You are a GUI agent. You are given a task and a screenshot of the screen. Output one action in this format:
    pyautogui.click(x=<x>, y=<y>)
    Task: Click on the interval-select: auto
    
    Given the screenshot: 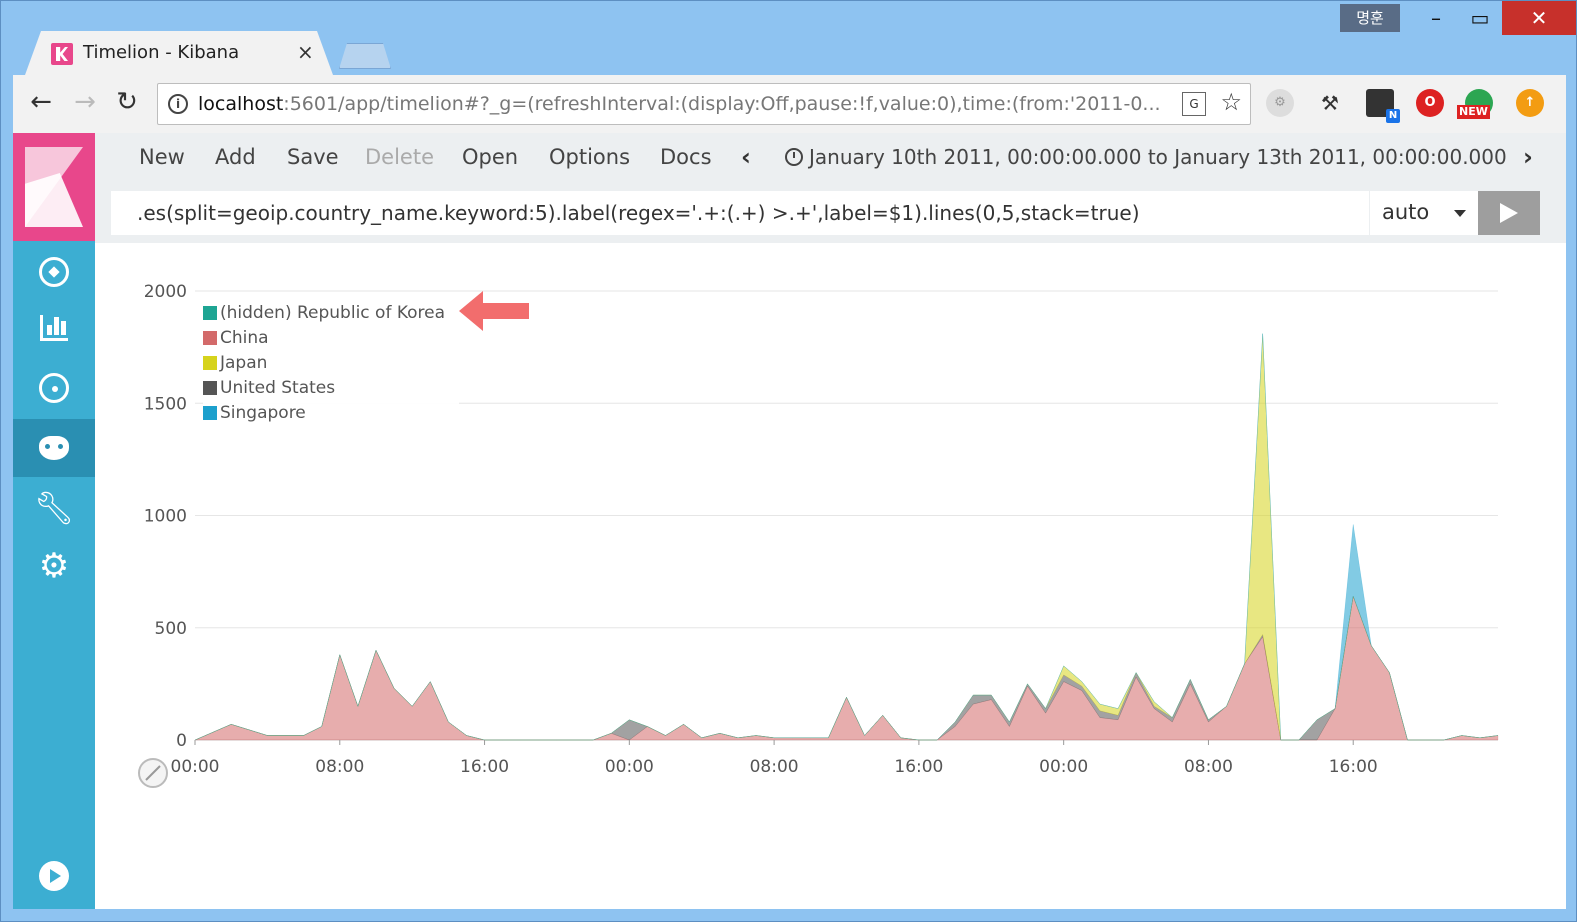 What is the action you would take?
    pyautogui.click(x=1424, y=213)
    